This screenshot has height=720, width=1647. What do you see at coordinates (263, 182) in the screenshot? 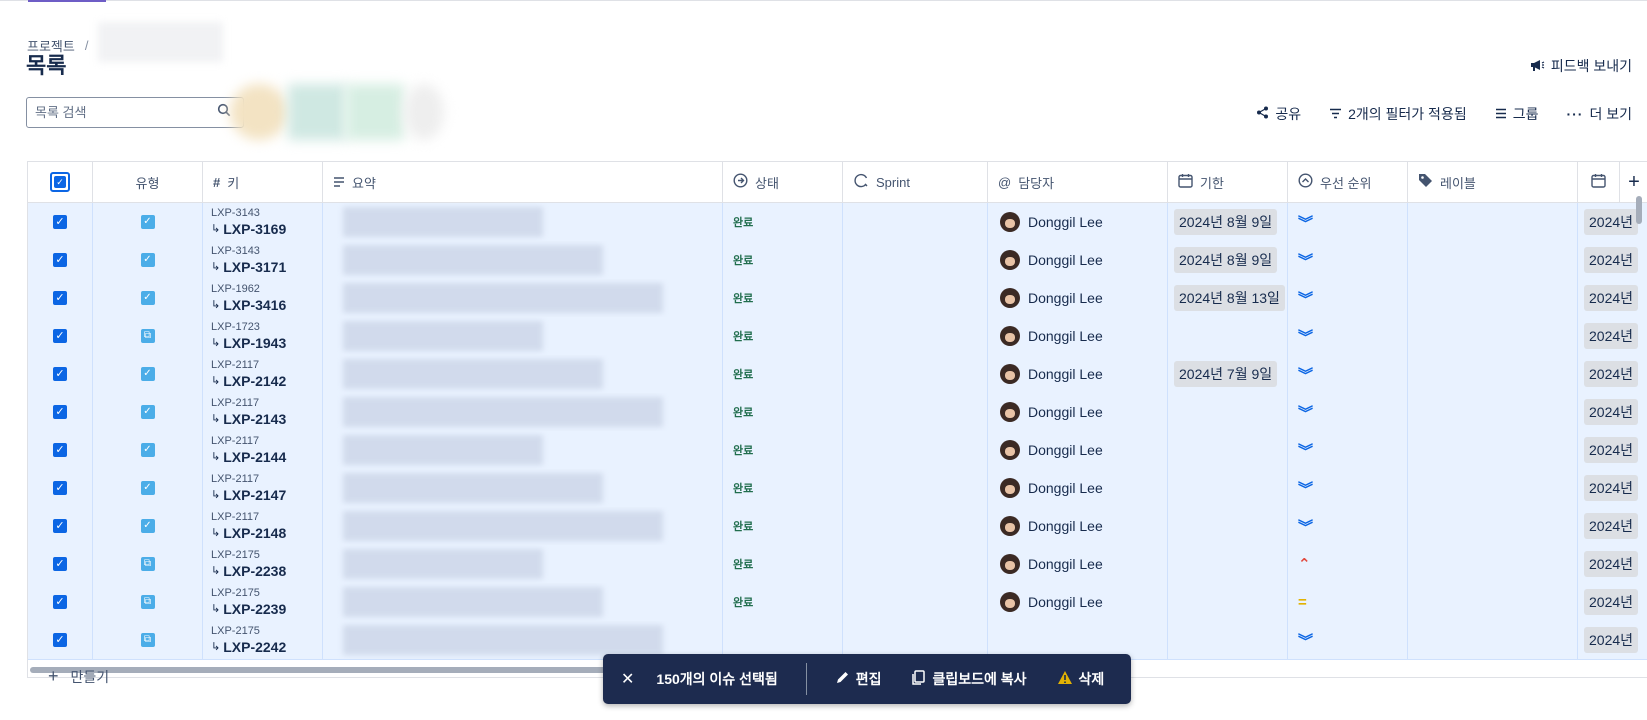
I see `header-key: # 키` at bounding box center [263, 182].